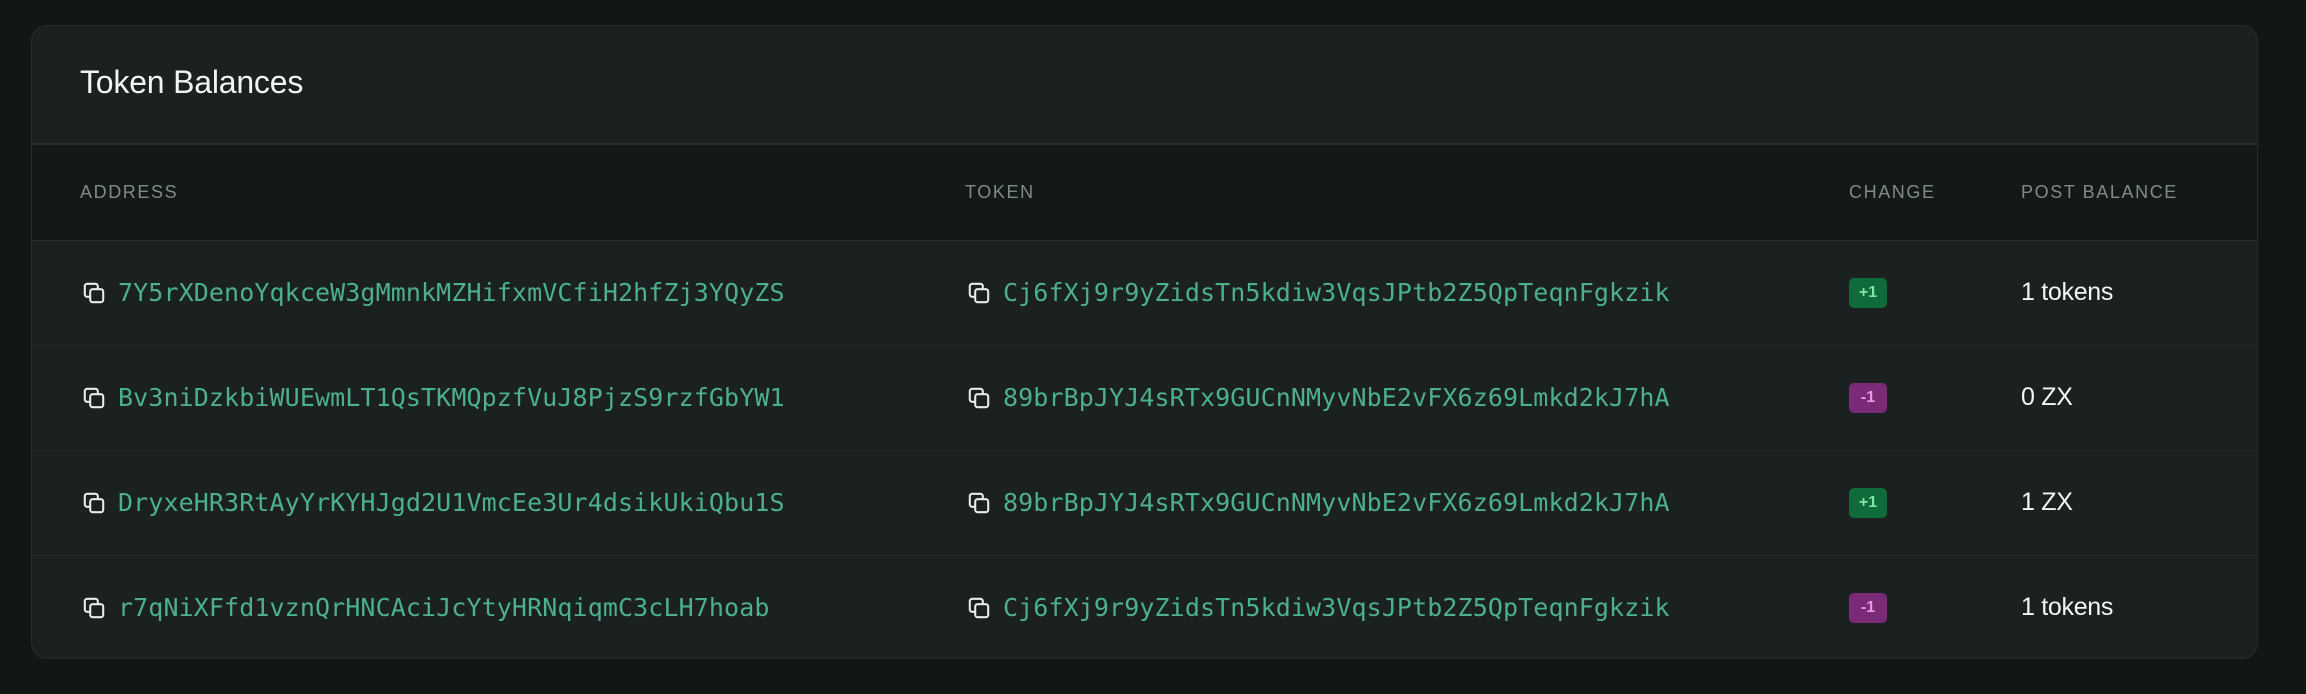  Describe the element at coordinates (2139, 502) in the screenshot. I see `post-balance-cell: 1 ZX` at that location.